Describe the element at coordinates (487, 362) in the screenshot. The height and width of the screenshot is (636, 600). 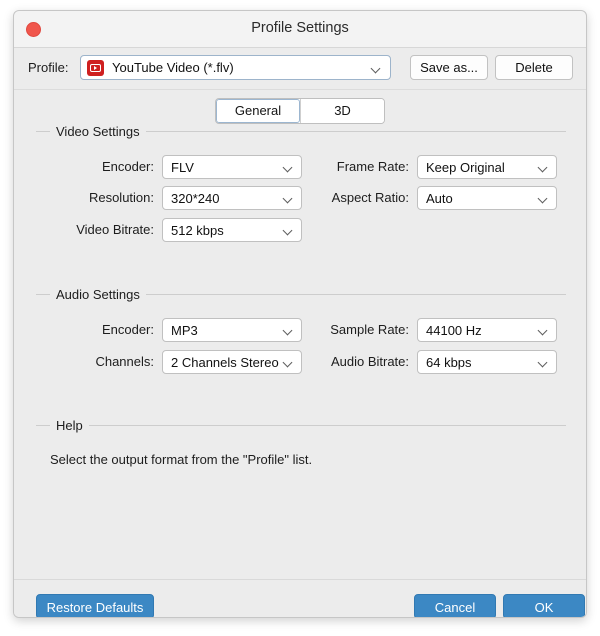
I see `audio-bitrate-dropdown: 64 kbps` at that location.